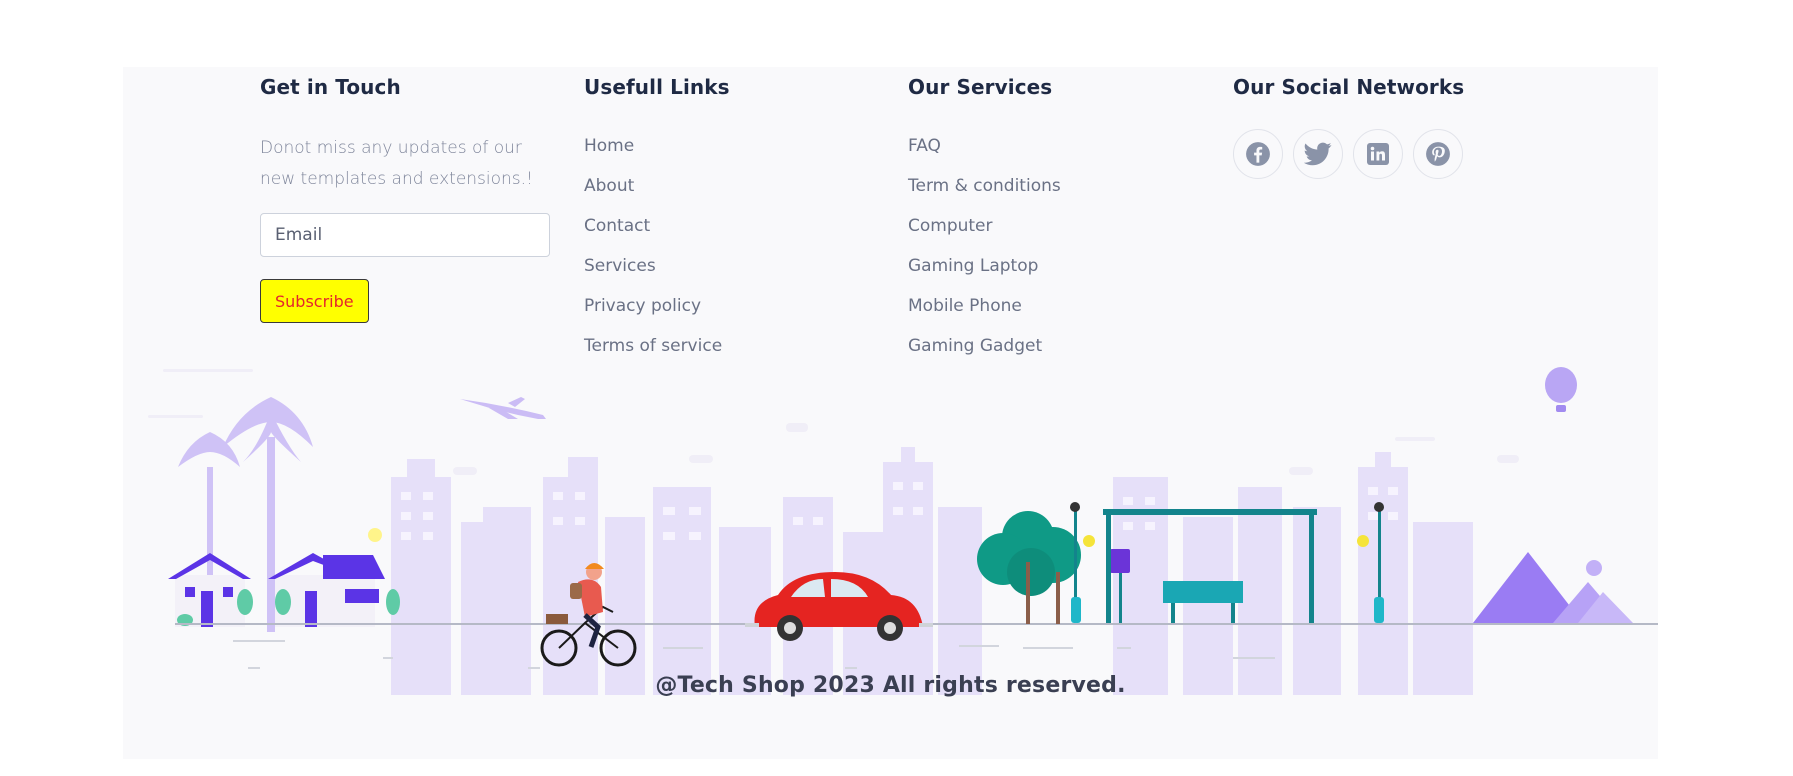  What do you see at coordinates (973, 266) in the screenshot?
I see `link-gaming-laptop: Gaming Laptop` at bounding box center [973, 266].